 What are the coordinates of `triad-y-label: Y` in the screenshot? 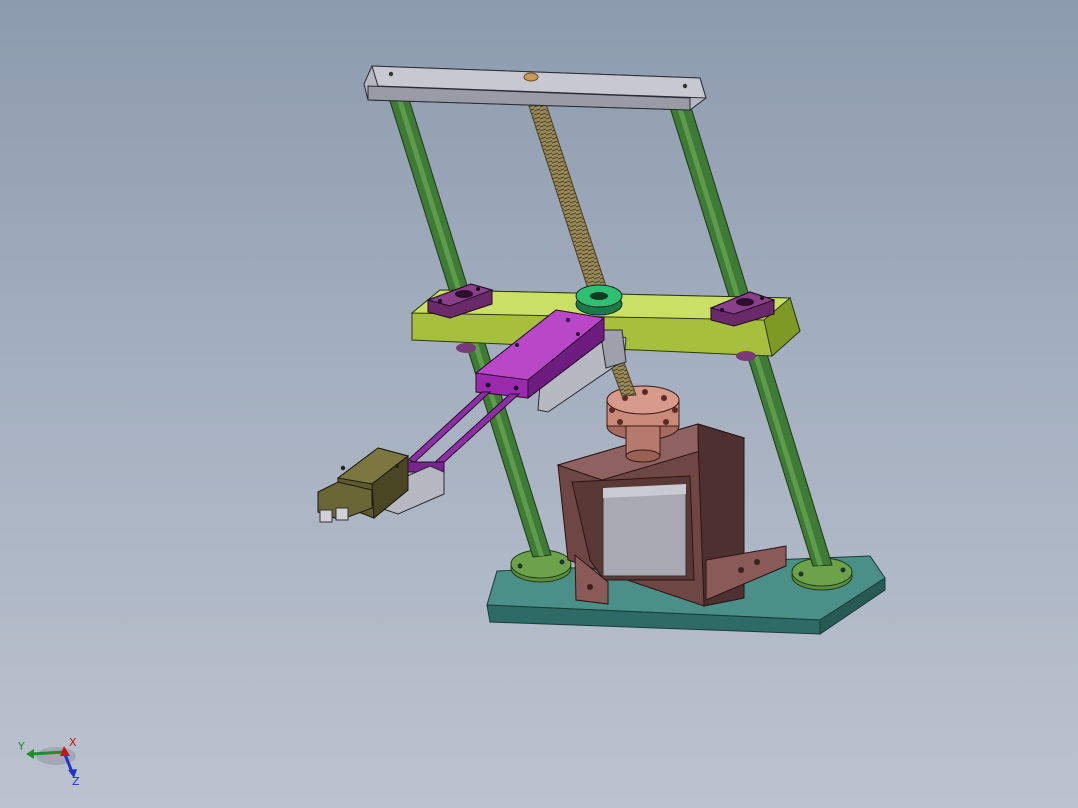 It's located at (21, 746).